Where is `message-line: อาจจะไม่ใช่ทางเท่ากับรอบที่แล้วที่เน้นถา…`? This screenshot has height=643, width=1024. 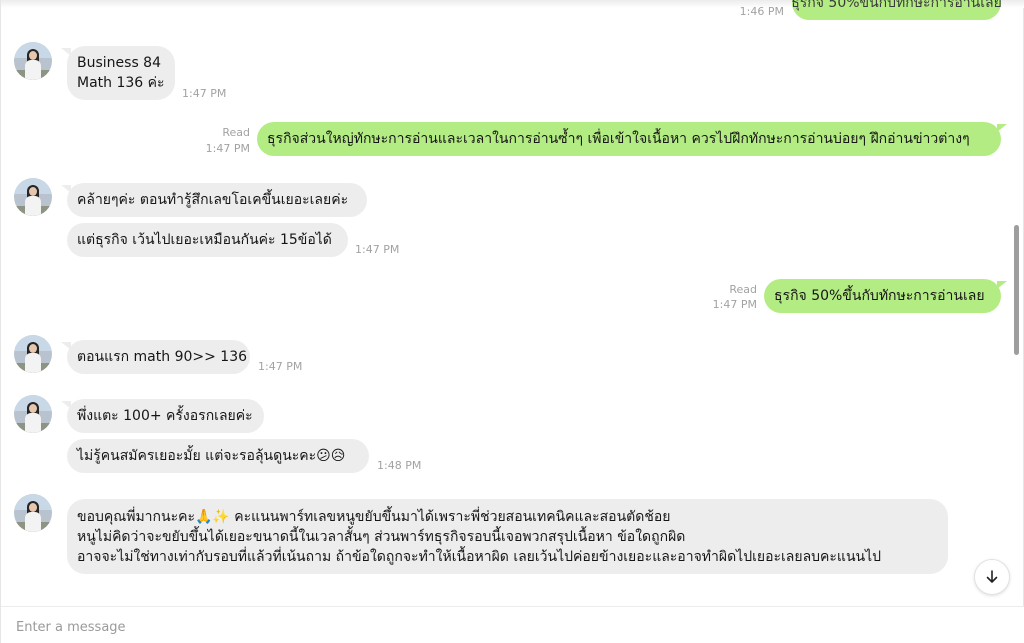 message-line: อาจจะไม่ใช่ทางเท่ากับรอบที่แล้วที่เน้นถา… is located at coordinates (479, 556).